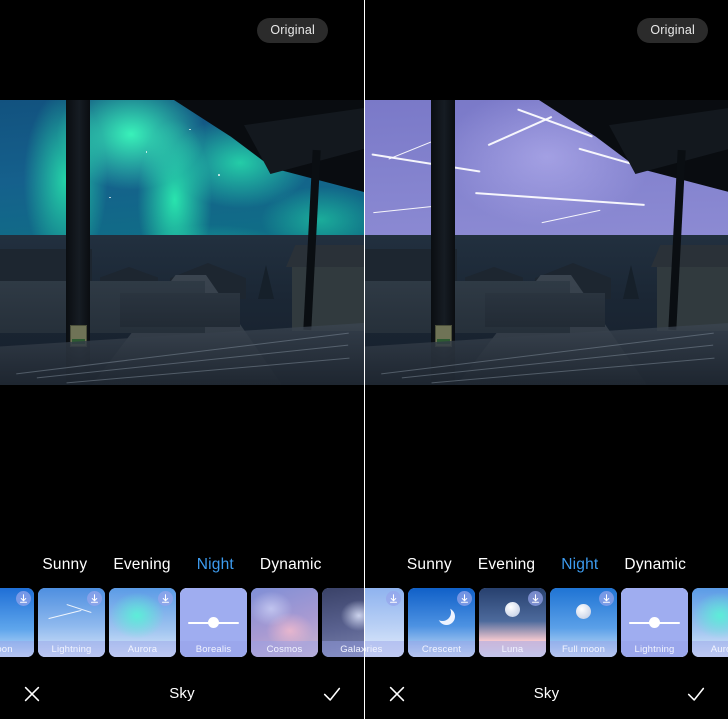 This screenshot has height=719, width=728. Describe the element at coordinates (512, 622) in the screenshot. I see `preset-thumbnail-luna: Luna` at that location.